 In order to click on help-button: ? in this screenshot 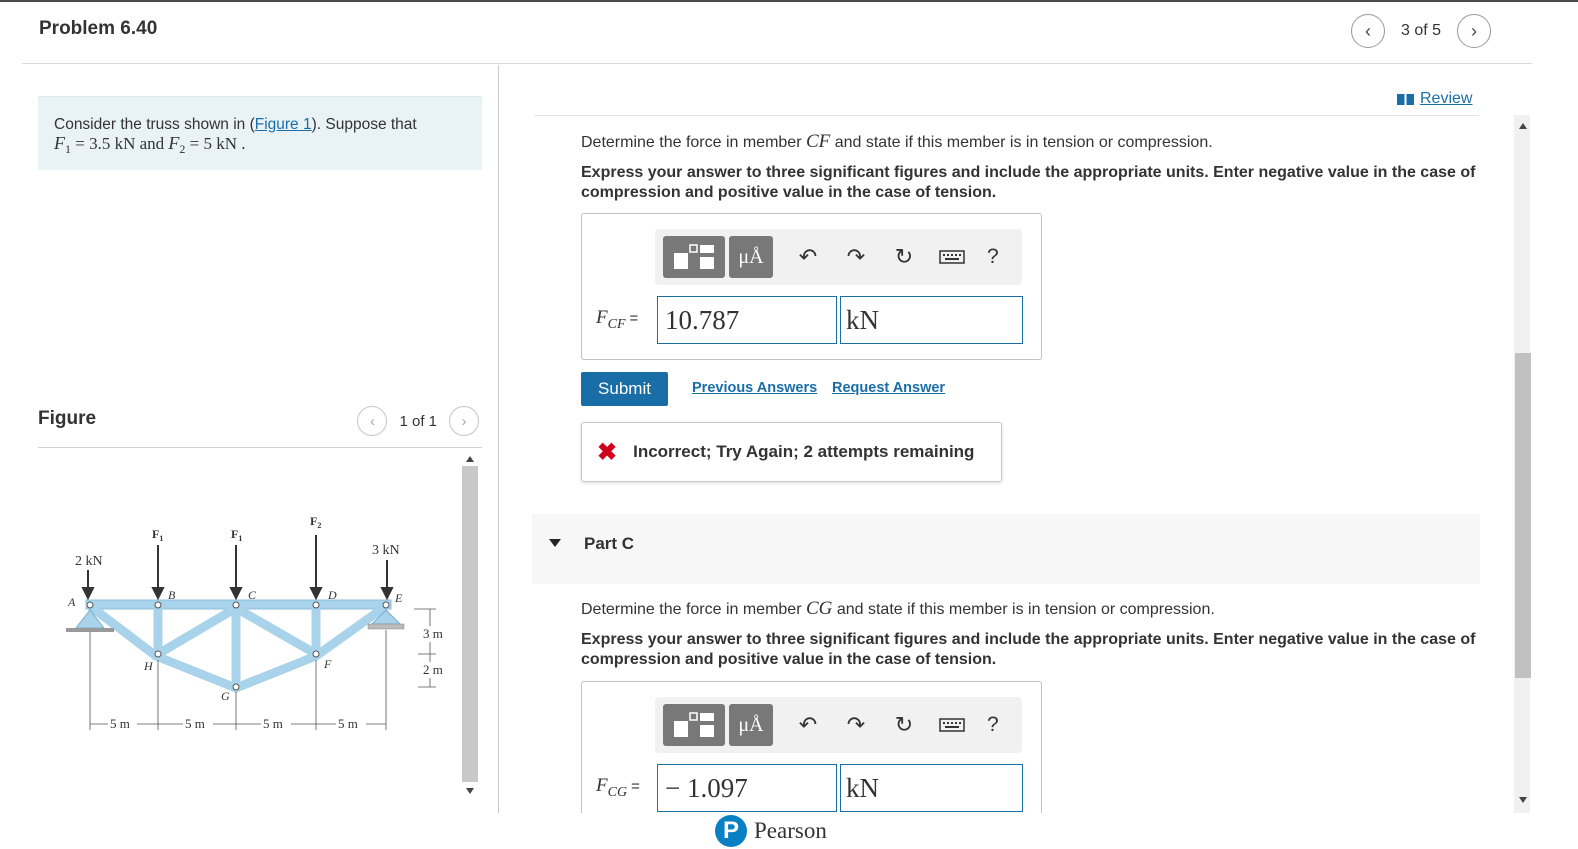, I will do `click(993, 257)`.